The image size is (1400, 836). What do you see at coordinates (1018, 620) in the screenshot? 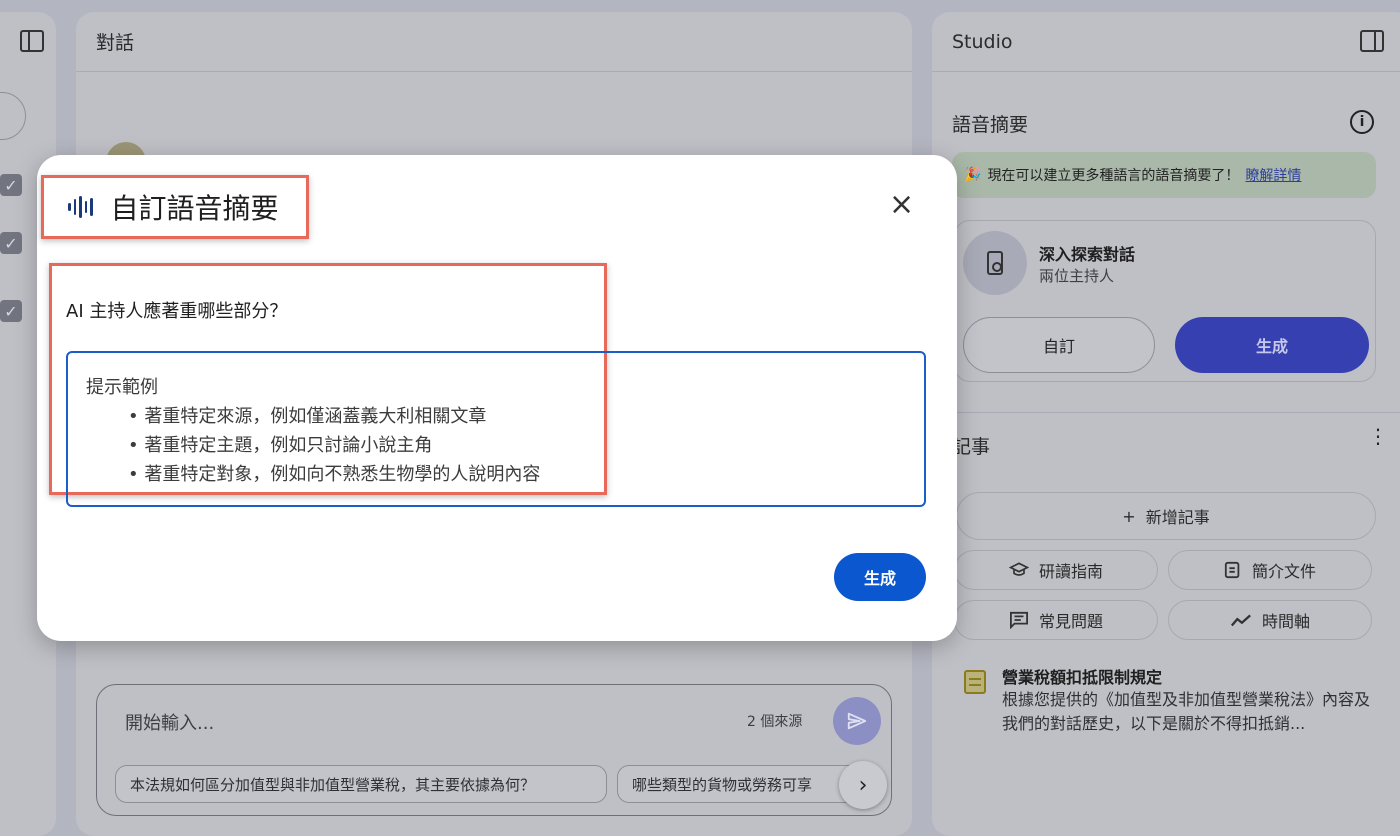
I see `faq-icon` at bounding box center [1018, 620].